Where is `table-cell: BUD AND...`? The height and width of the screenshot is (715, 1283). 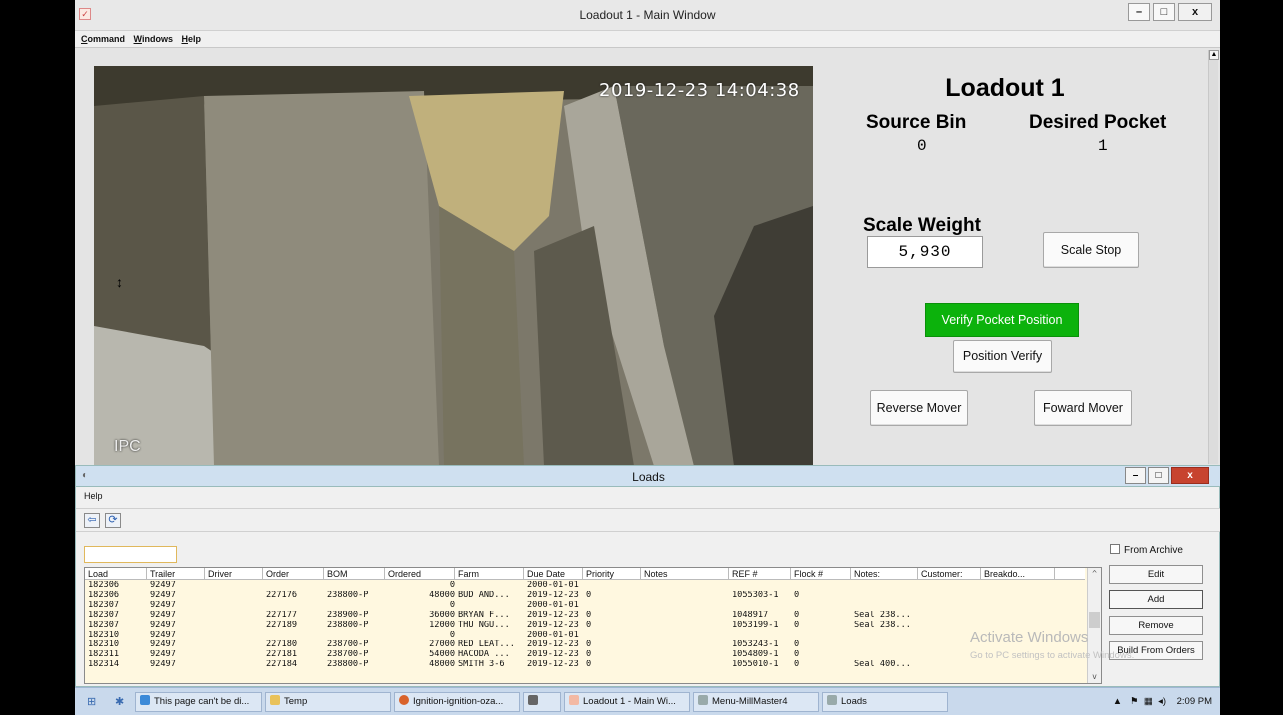 table-cell: BUD AND... is located at coordinates (484, 595).